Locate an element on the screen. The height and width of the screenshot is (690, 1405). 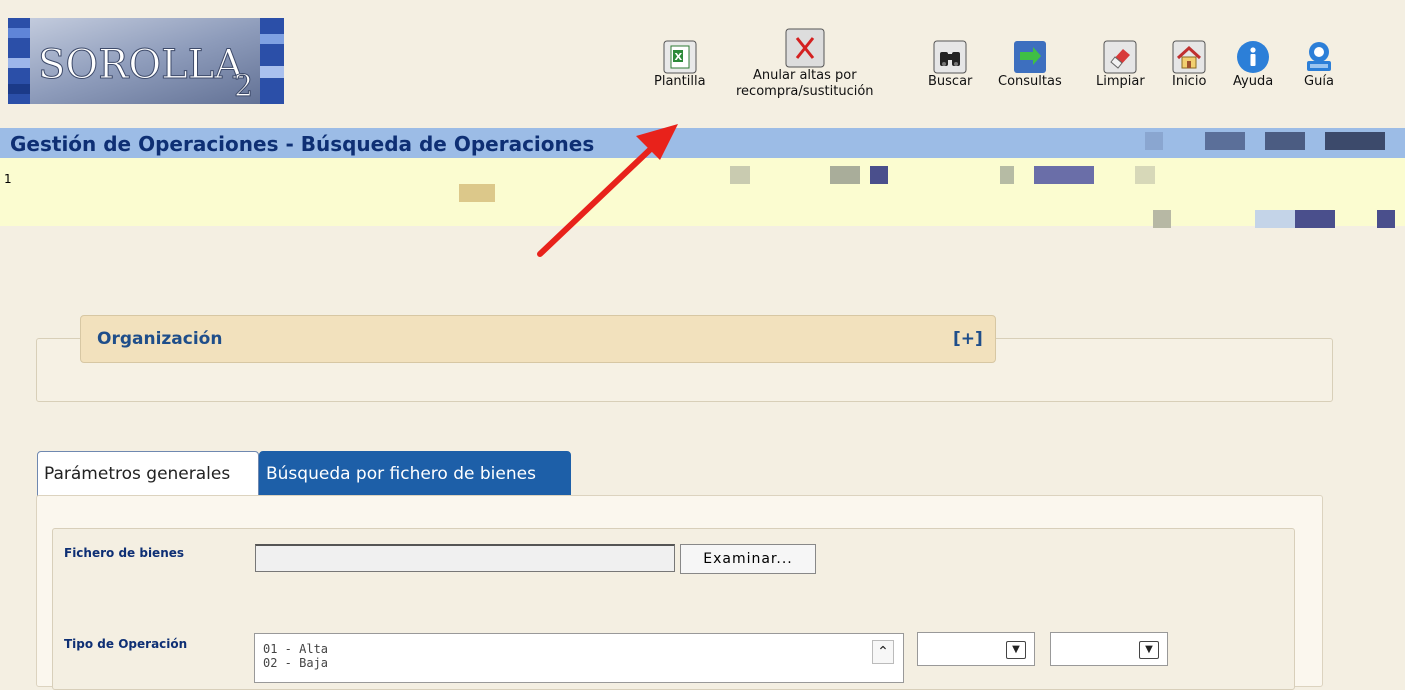
ayuda-button: Ayuda is located at coordinates (1253, 65).